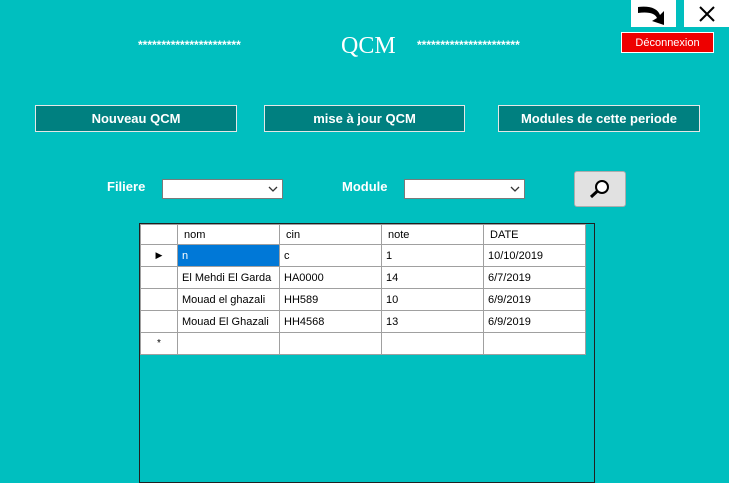 Image resolution: width=729 pixels, height=483 pixels. What do you see at coordinates (468, 45) in the screenshot?
I see `title-decoration-right: **********************` at bounding box center [468, 45].